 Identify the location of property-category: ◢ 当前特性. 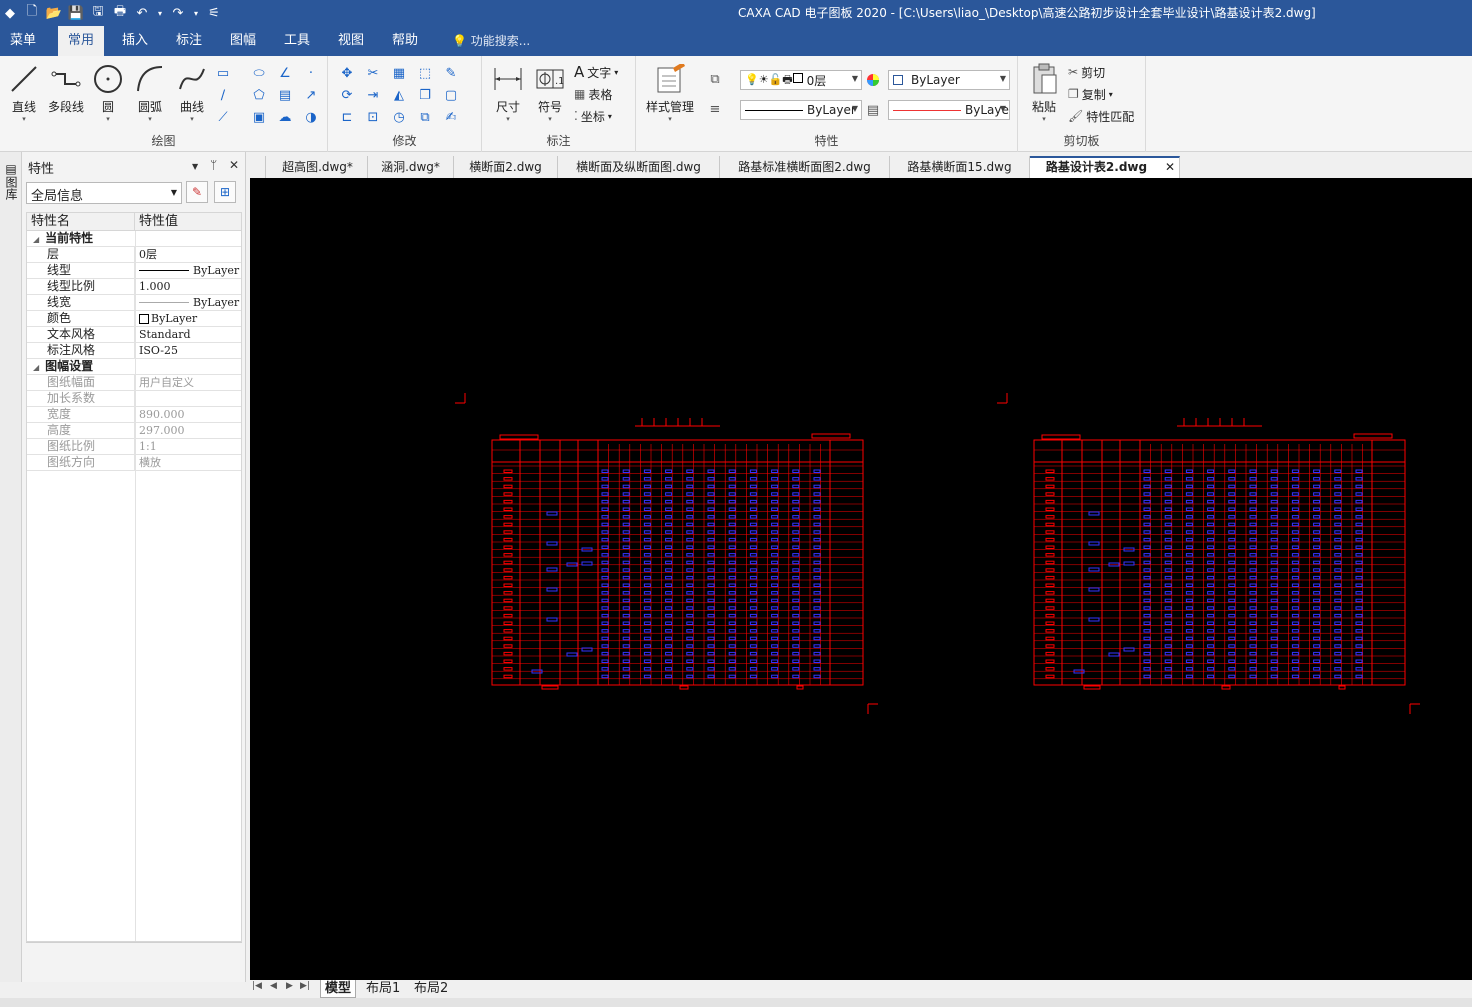
(134, 239).